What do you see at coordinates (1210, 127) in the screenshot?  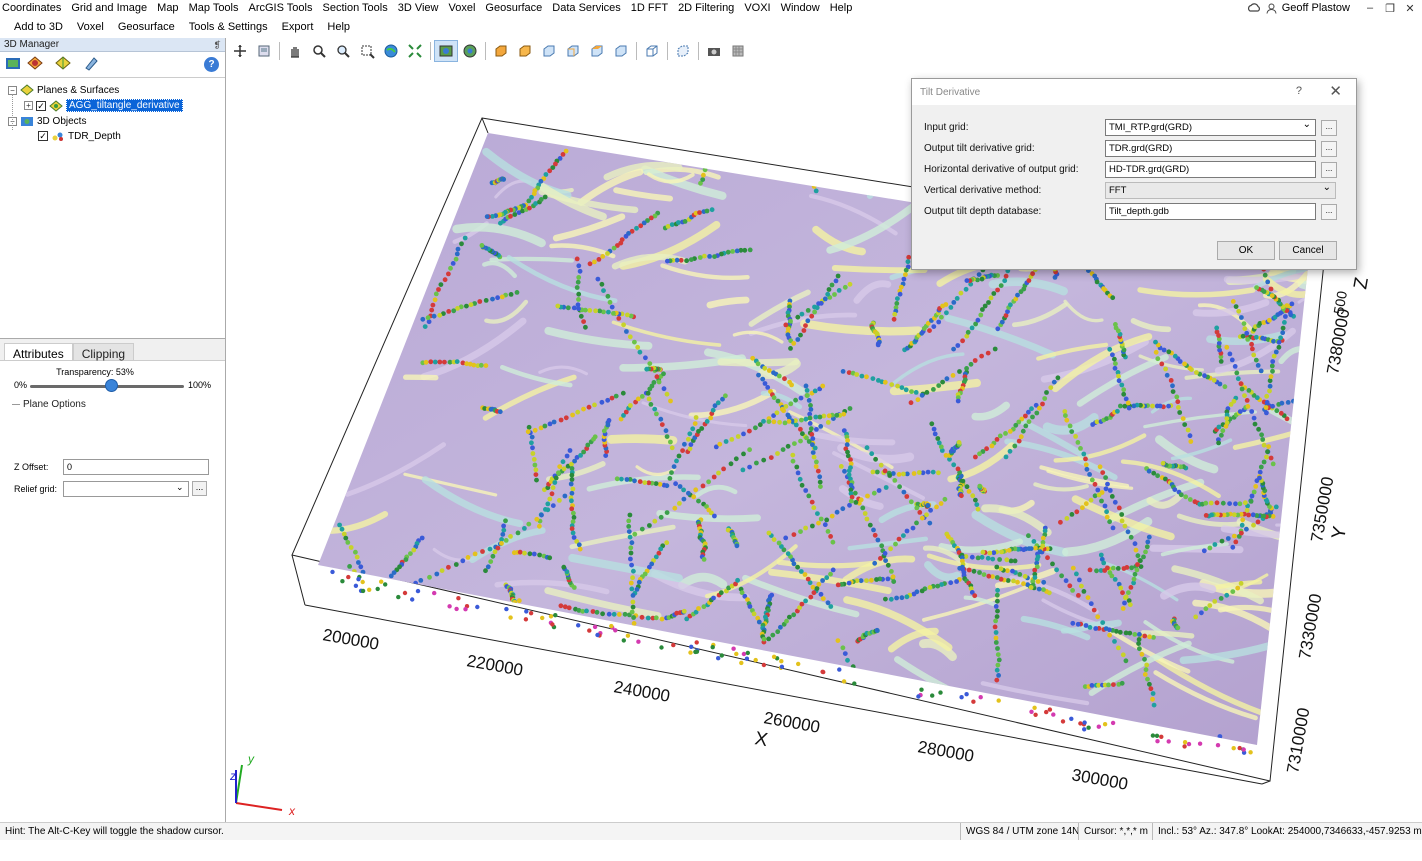 I see `dialog-field-input: TMI_RTP.grd(GRD) ⌄` at bounding box center [1210, 127].